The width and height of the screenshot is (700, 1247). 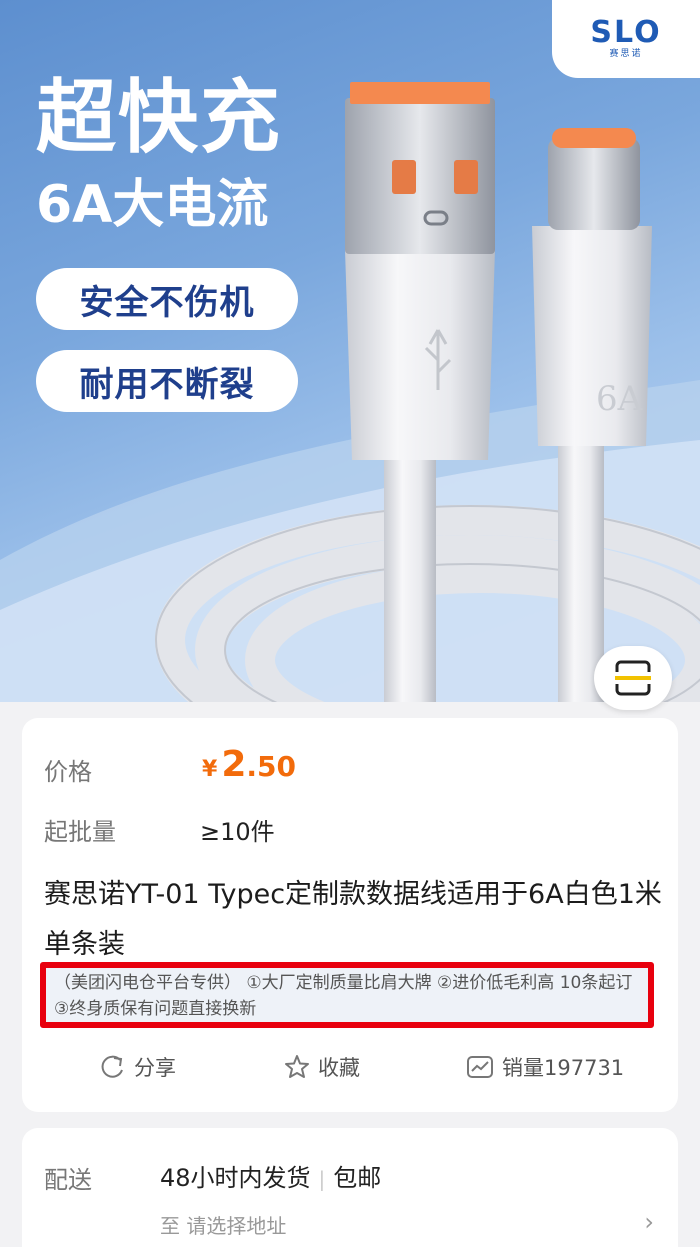 I want to click on feature-pill-safe: 安全不伤机, so click(x=167, y=299).